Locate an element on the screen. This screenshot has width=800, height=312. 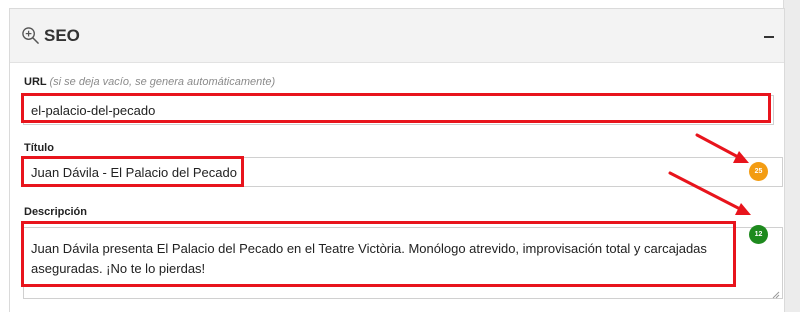
collapse-button is located at coordinates (769, 37).